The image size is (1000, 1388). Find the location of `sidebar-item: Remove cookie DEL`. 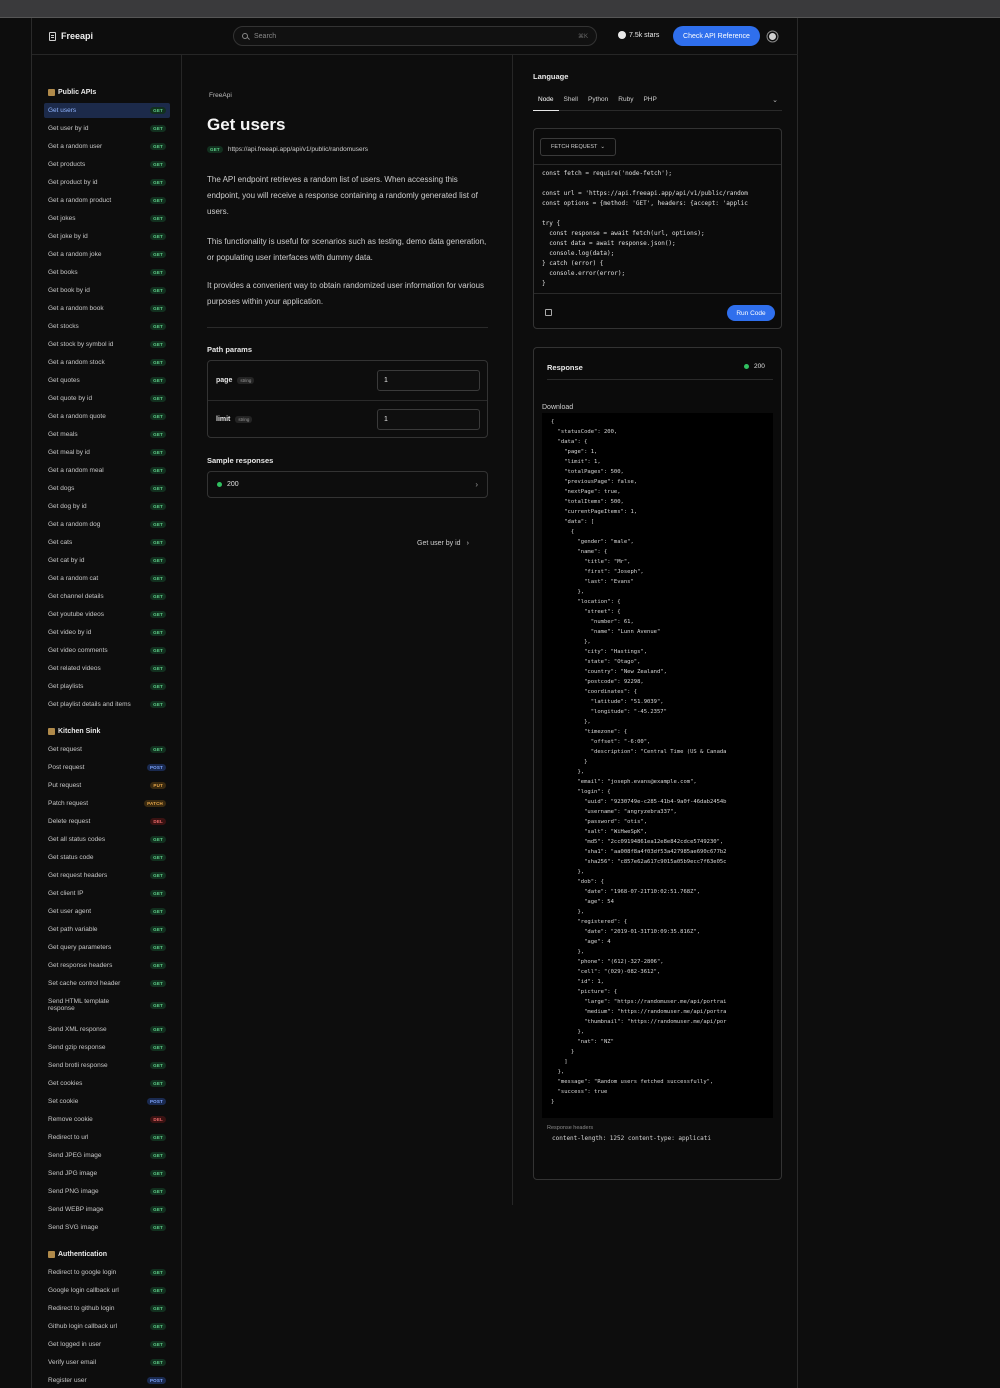

sidebar-item: Remove cookie DEL is located at coordinates (107, 1119).